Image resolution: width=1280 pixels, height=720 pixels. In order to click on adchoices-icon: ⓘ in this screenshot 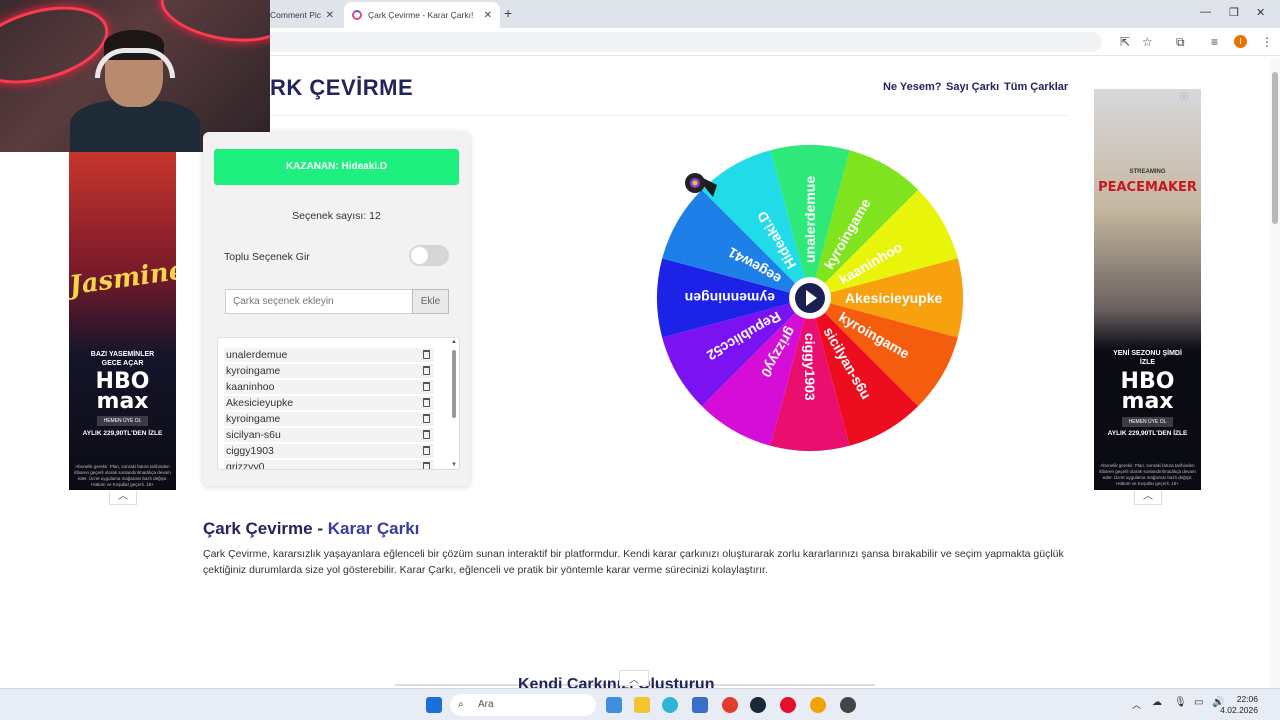, I will do `click(1184, 96)`.